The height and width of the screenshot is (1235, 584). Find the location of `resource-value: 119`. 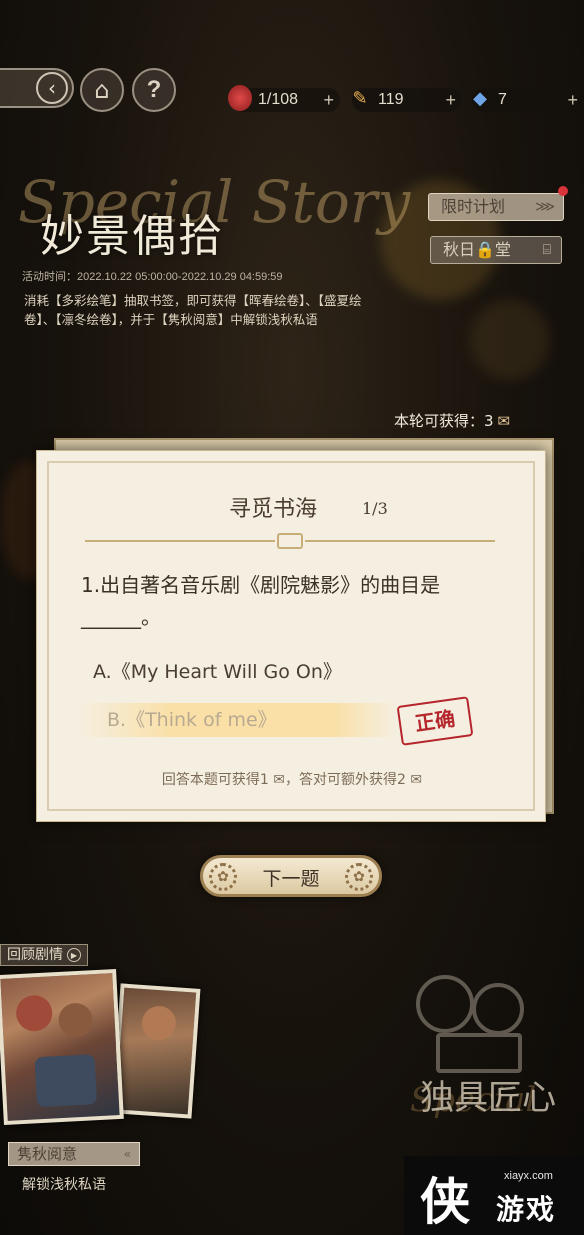

resource-value: 119 is located at coordinates (391, 99).